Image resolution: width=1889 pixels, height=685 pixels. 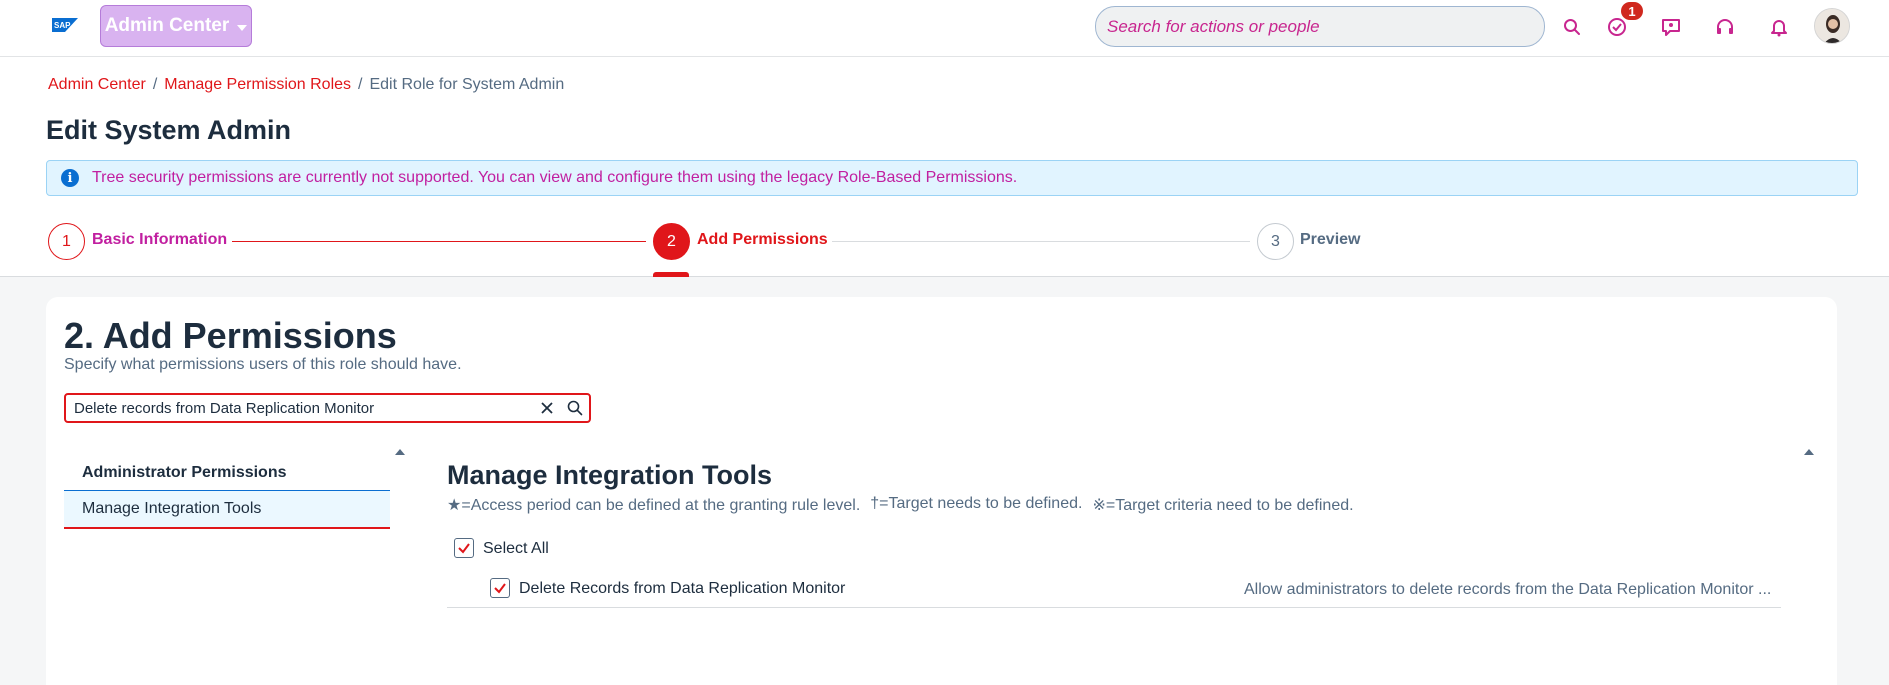 I want to click on select-all-checkbox, so click(x=464, y=548).